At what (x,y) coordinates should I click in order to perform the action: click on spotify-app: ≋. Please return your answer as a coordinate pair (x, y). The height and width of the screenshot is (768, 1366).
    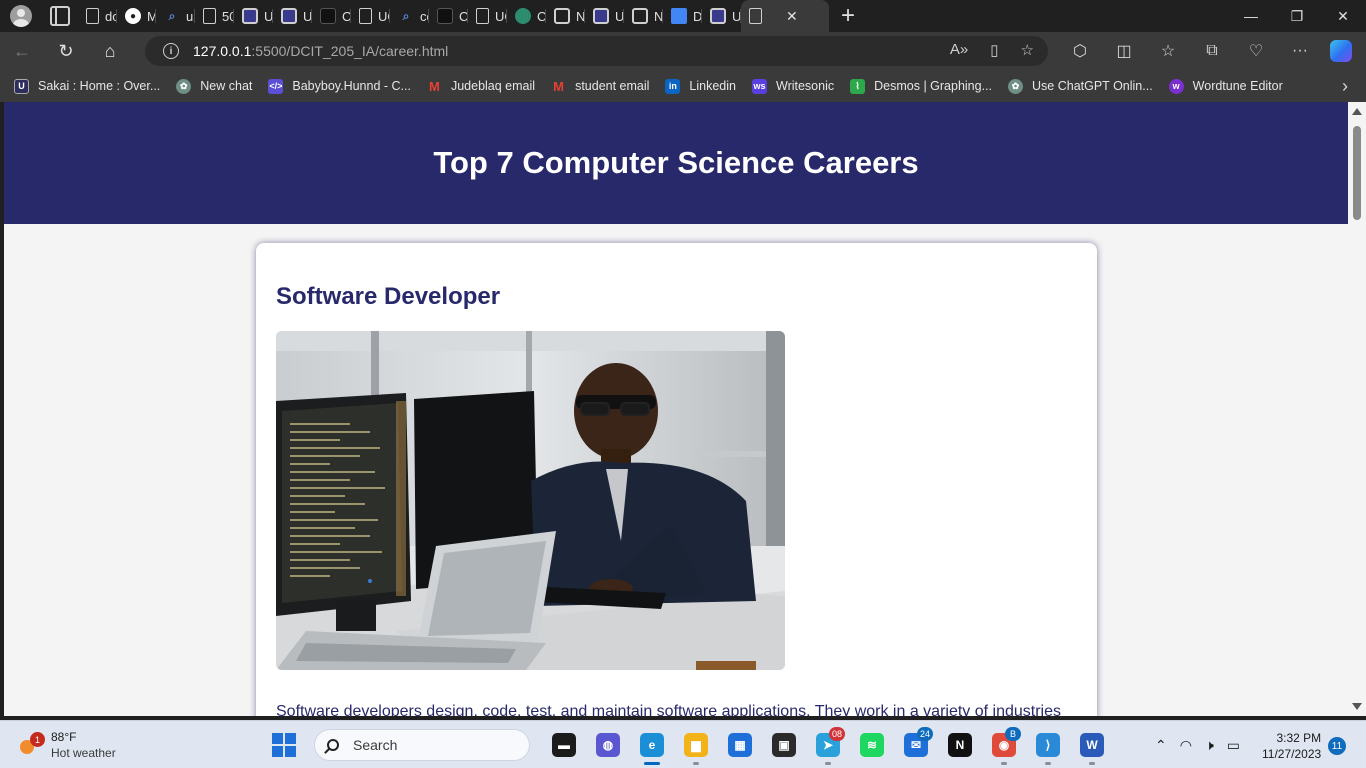
    Looking at the image, I should click on (872, 745).